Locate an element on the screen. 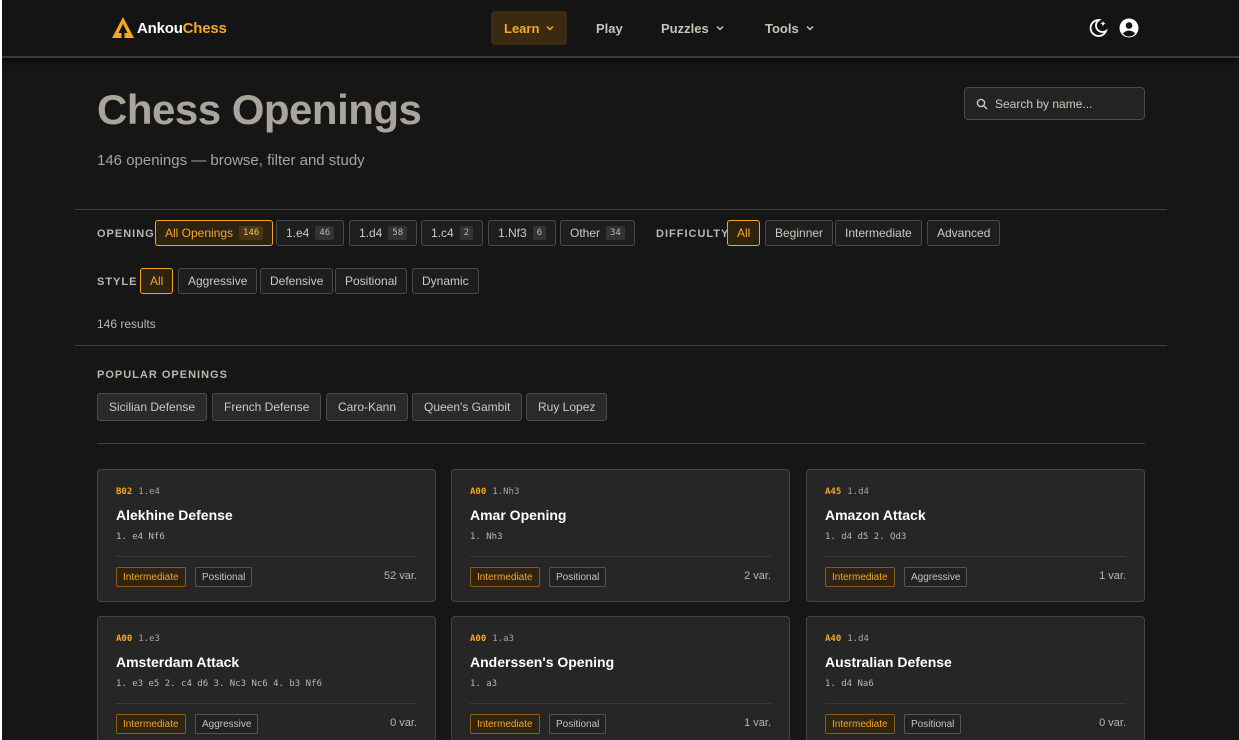  difficulty-chip-all: All is located at coordinates (744, 233).